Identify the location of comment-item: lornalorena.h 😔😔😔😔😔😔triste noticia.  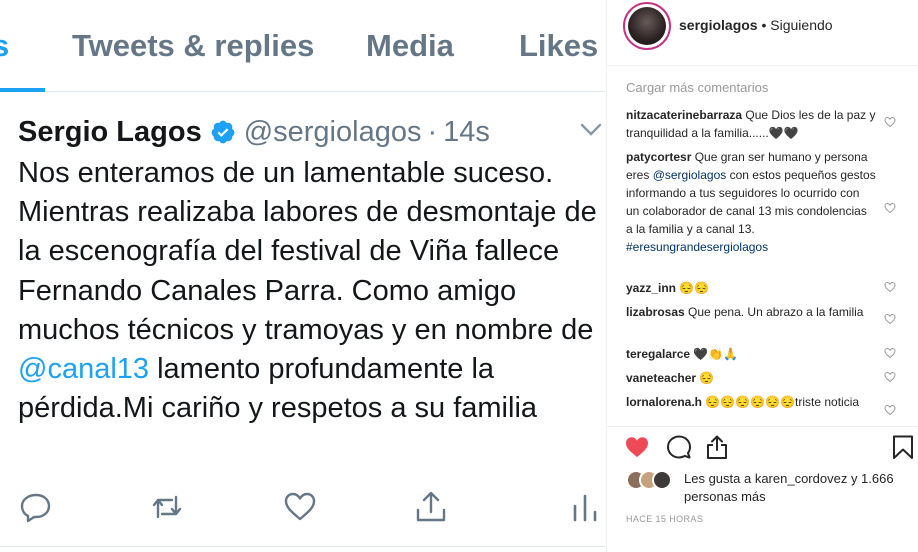
(751, 402).